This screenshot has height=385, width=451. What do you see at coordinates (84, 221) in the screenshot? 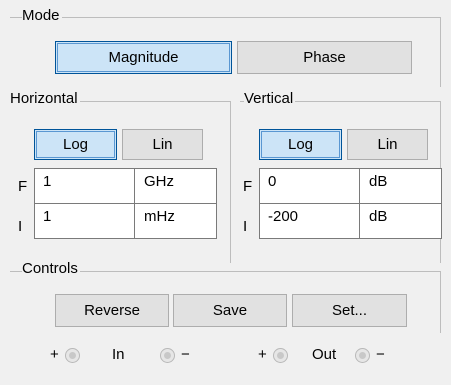
I see `horizontal-i-value-field: 1` at bounding box center [84, 221].